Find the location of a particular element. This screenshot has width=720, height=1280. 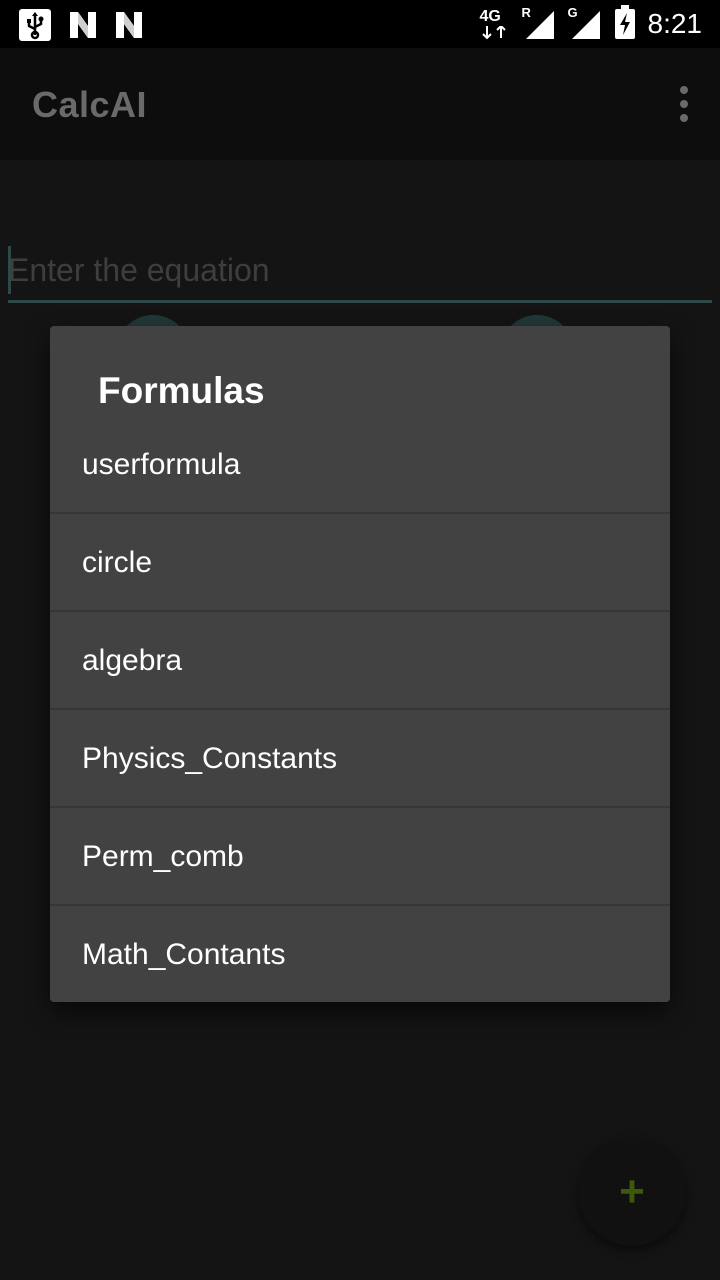

formula-item-circle: circle is located at coordinates (360, 563).